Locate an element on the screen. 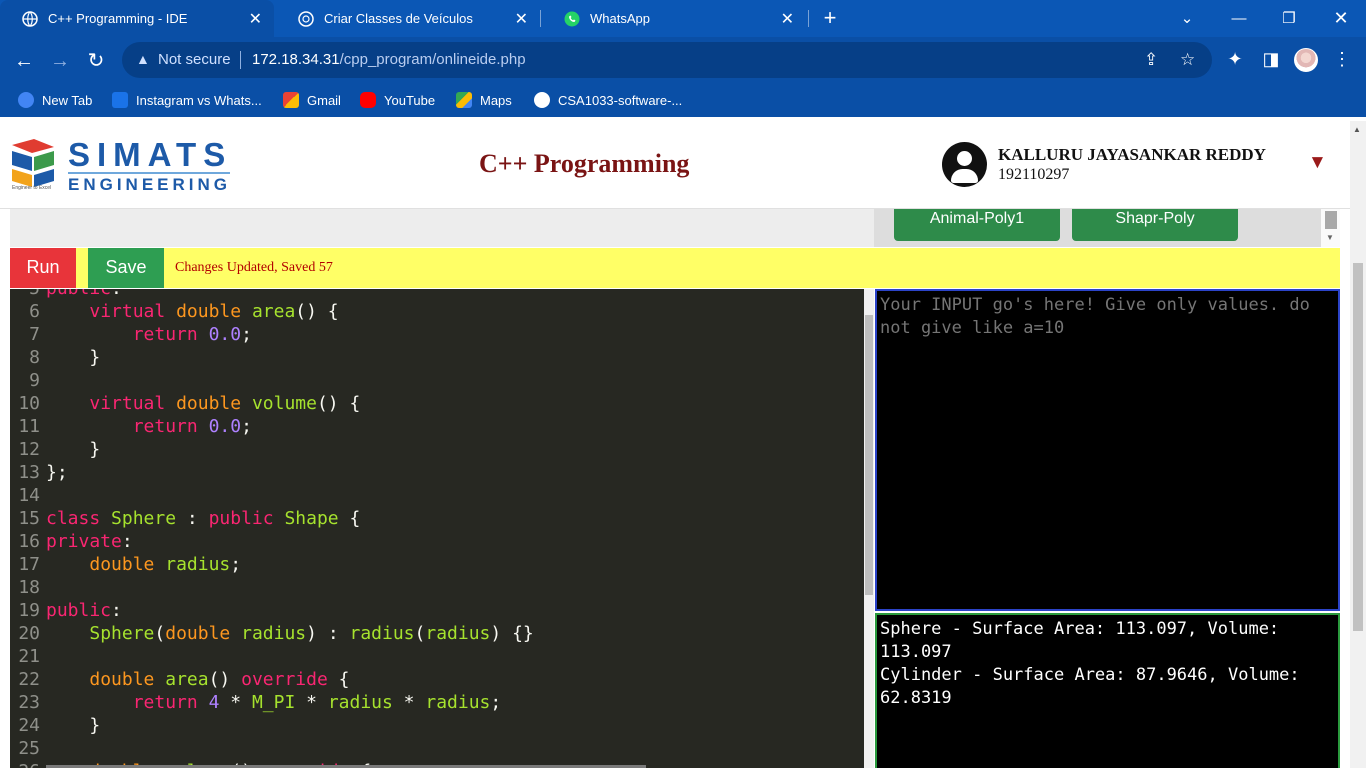  avatar-body is located at coordinates (964, 176).